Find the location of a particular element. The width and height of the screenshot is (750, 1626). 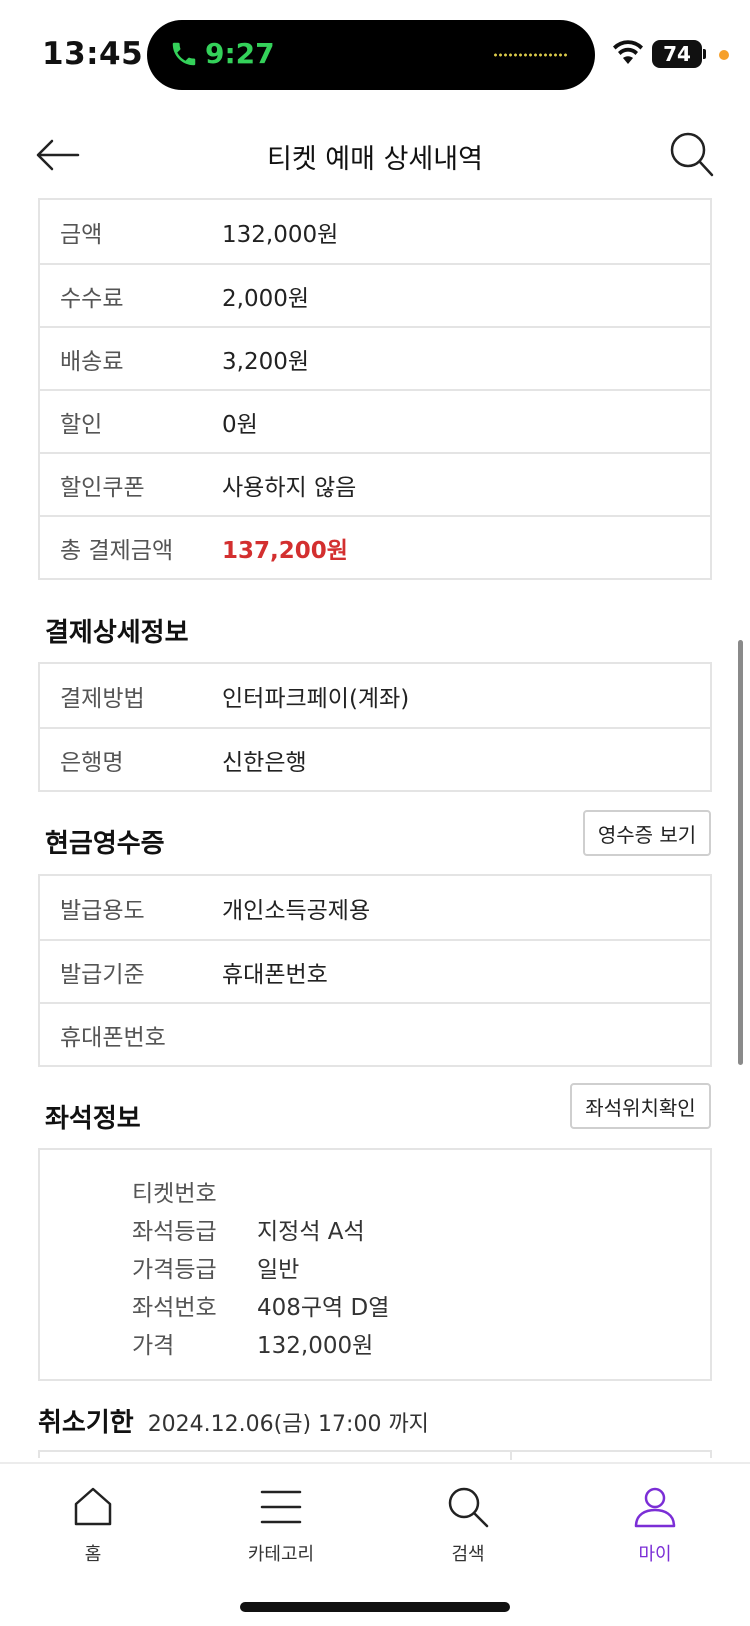

table-row: 금액 132,000원 is located at coordinates (375, 231).